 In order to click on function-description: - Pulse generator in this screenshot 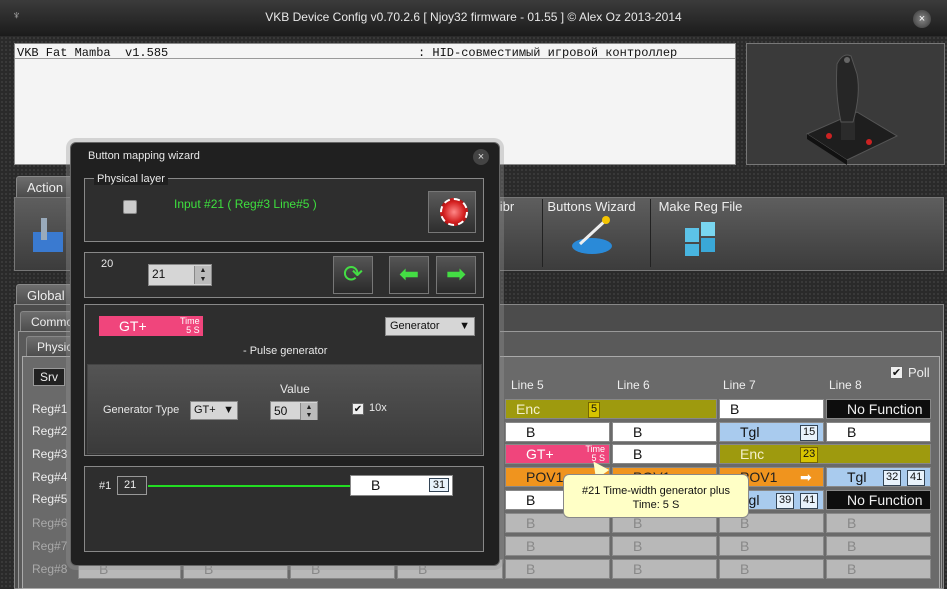, I will do `click(285, 351)`.